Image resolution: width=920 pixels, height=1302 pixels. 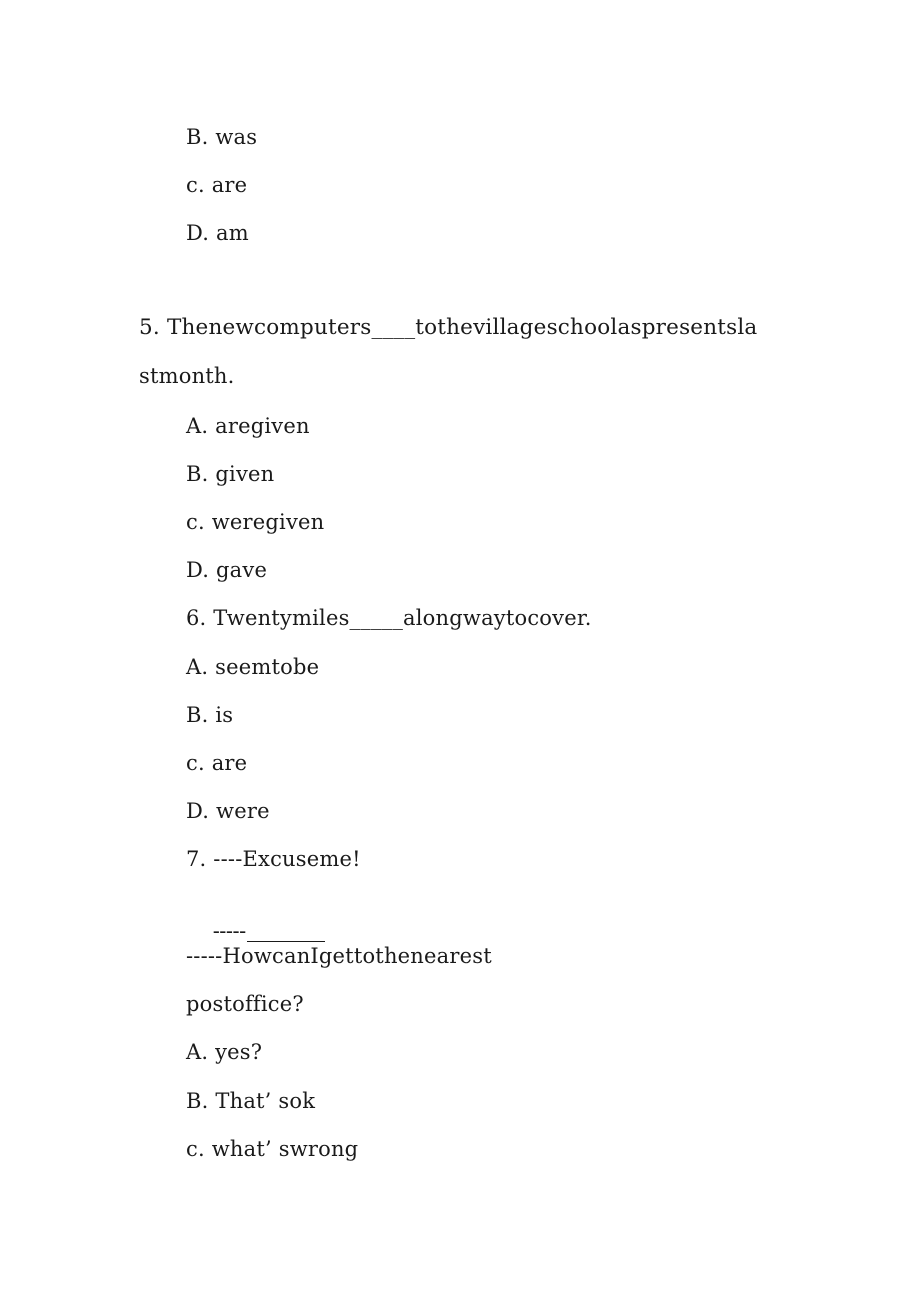 I want to click on option-item: D. were, so click(x=228, y=811).